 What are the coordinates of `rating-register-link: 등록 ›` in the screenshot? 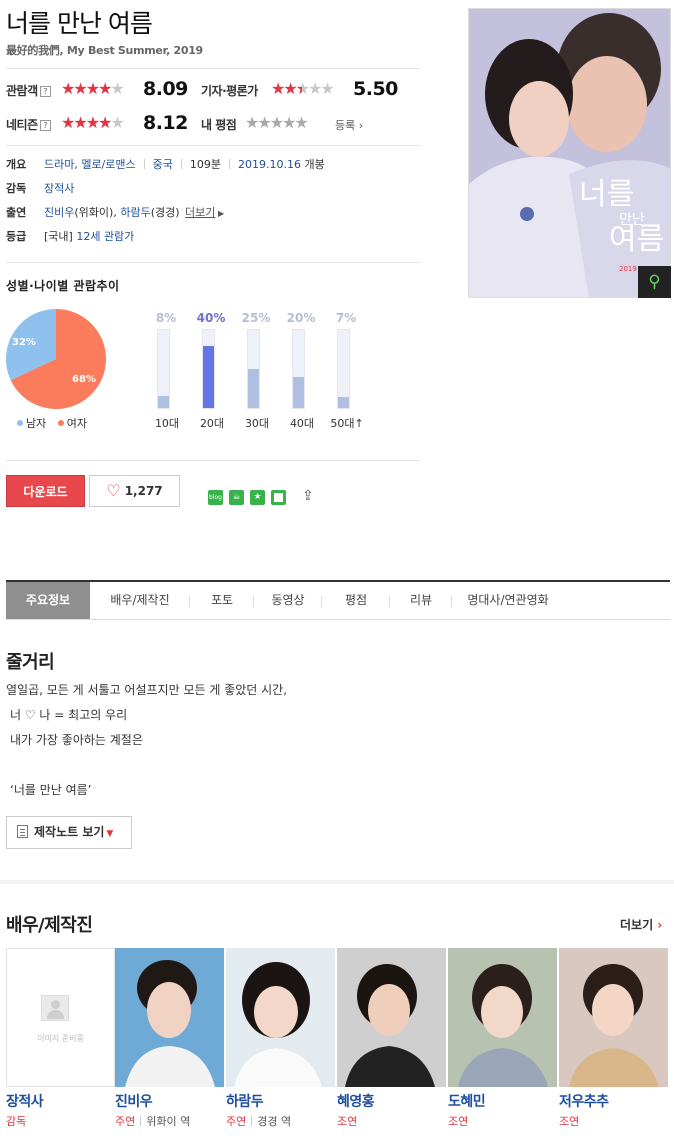 It's located at (349, 125).